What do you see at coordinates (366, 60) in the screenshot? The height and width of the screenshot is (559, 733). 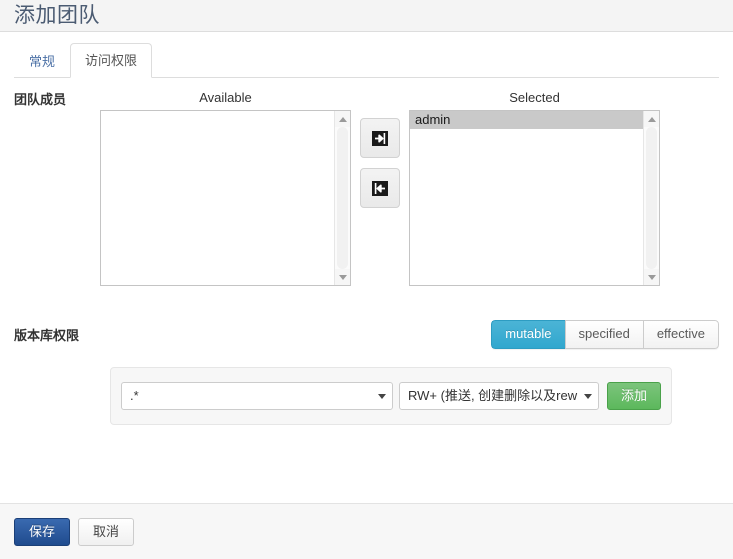 I see `nav-tabs: 常规 访问权限` at bounding box center [366, 60].